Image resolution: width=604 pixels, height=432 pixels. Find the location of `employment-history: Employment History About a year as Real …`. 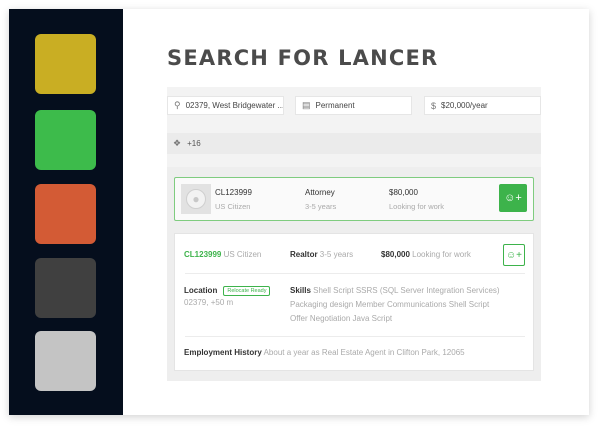

employment-history: Employment History About a year as Real … is located at coordinates (324, 352).